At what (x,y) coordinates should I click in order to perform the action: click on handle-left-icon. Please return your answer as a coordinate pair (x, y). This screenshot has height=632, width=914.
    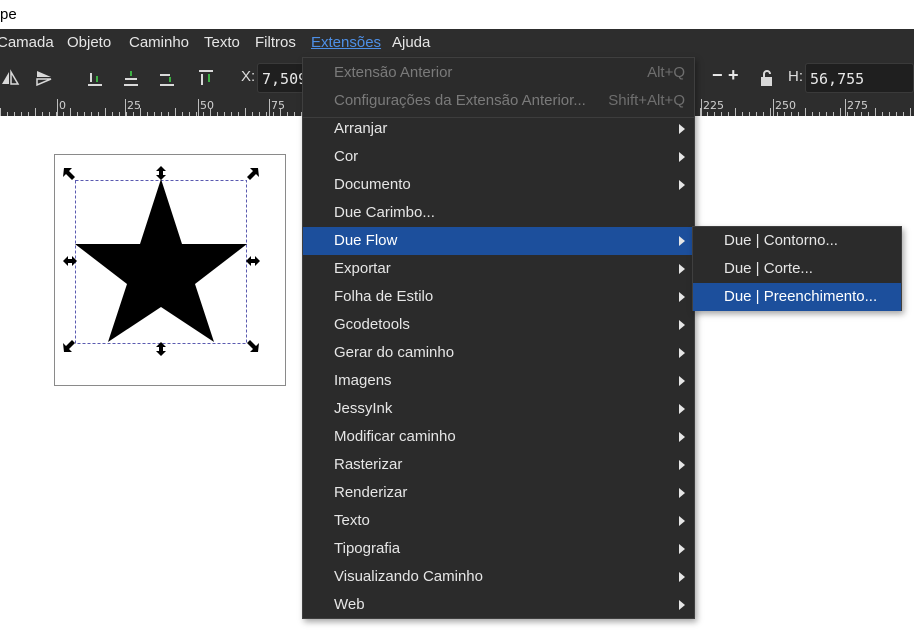
    Looking at the image, I should click on (70, 261).